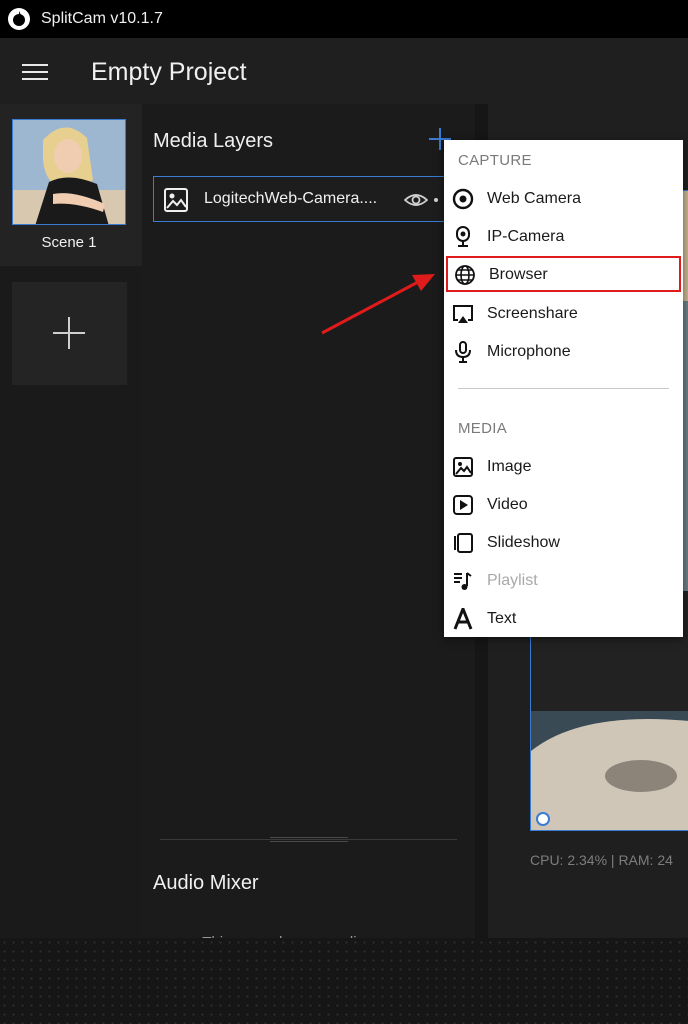  Describe the element at coordinates (69, 333) in the screenshot. I see `add-scene-button` at that location.